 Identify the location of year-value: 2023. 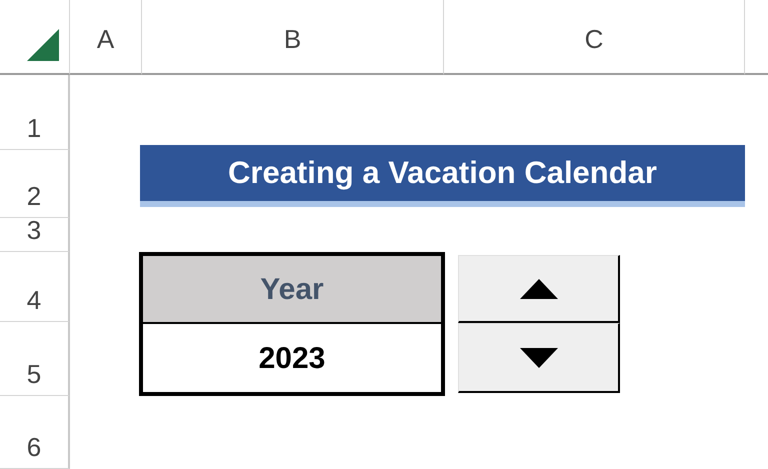
(292, 358).